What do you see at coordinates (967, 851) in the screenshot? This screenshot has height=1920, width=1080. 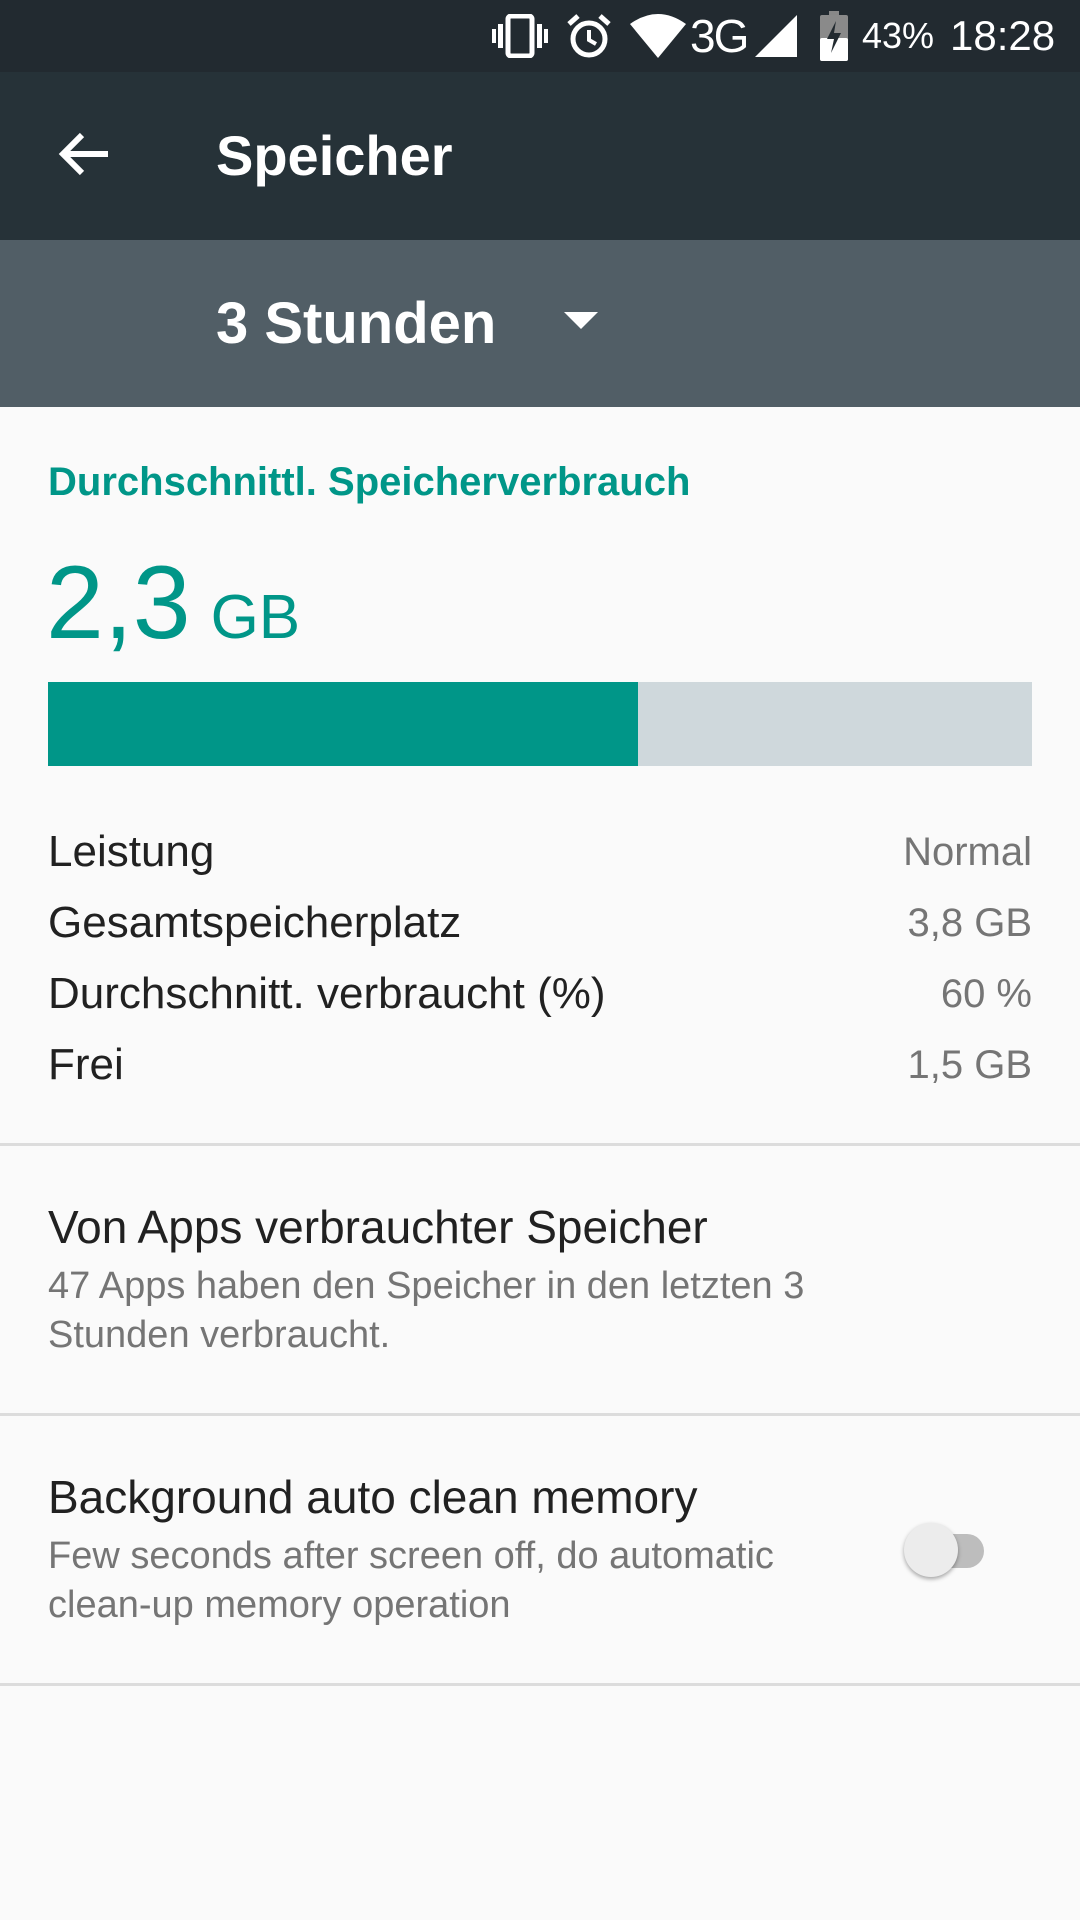 I see `stat-value: Normal` at bounding box center [967, 851].